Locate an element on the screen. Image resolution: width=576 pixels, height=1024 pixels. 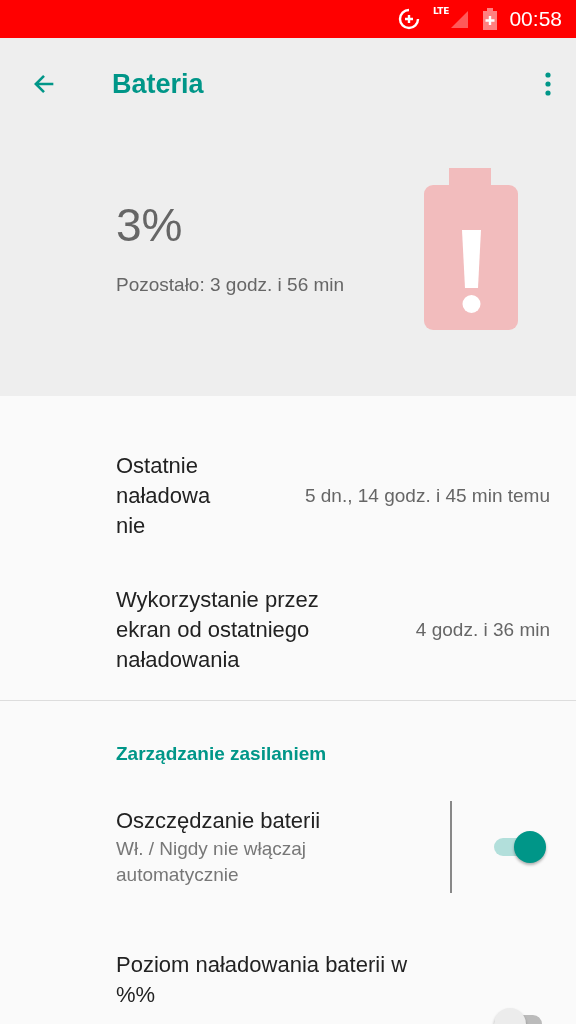
remaining-time: Pozostało: 3 godz. i 56 min is located at coordinates (230, 285).